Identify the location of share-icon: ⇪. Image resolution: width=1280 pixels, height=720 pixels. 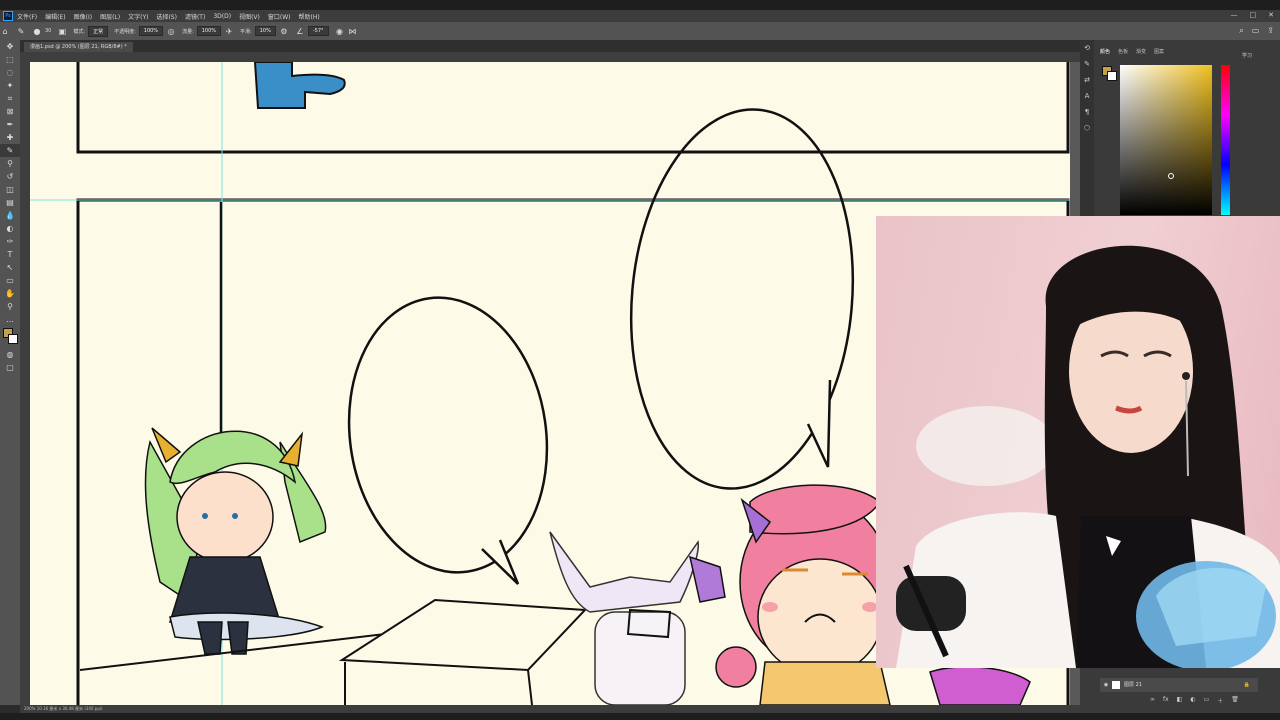
(1270, 31).